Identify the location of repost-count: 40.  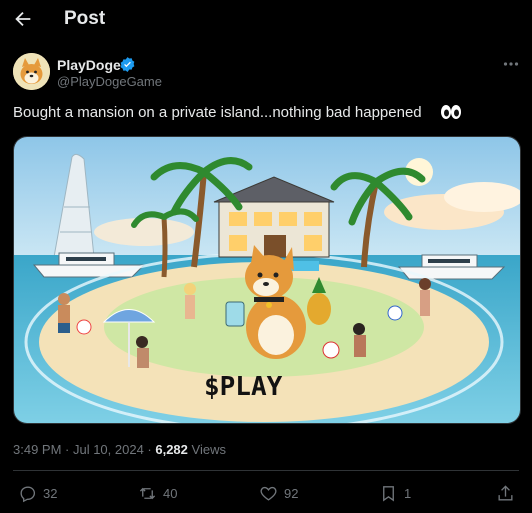
(170, 493).